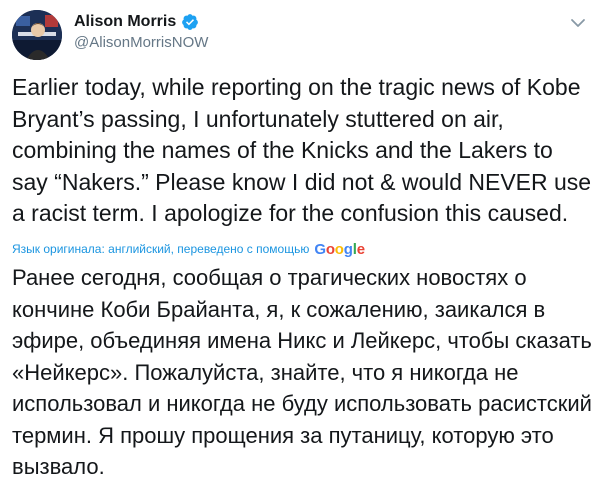 The height and width of the screenshot is (484, 601). Describe the element at coordinates (320, 249) in the screenshot. I see `google-logo-letter: G` at that location.